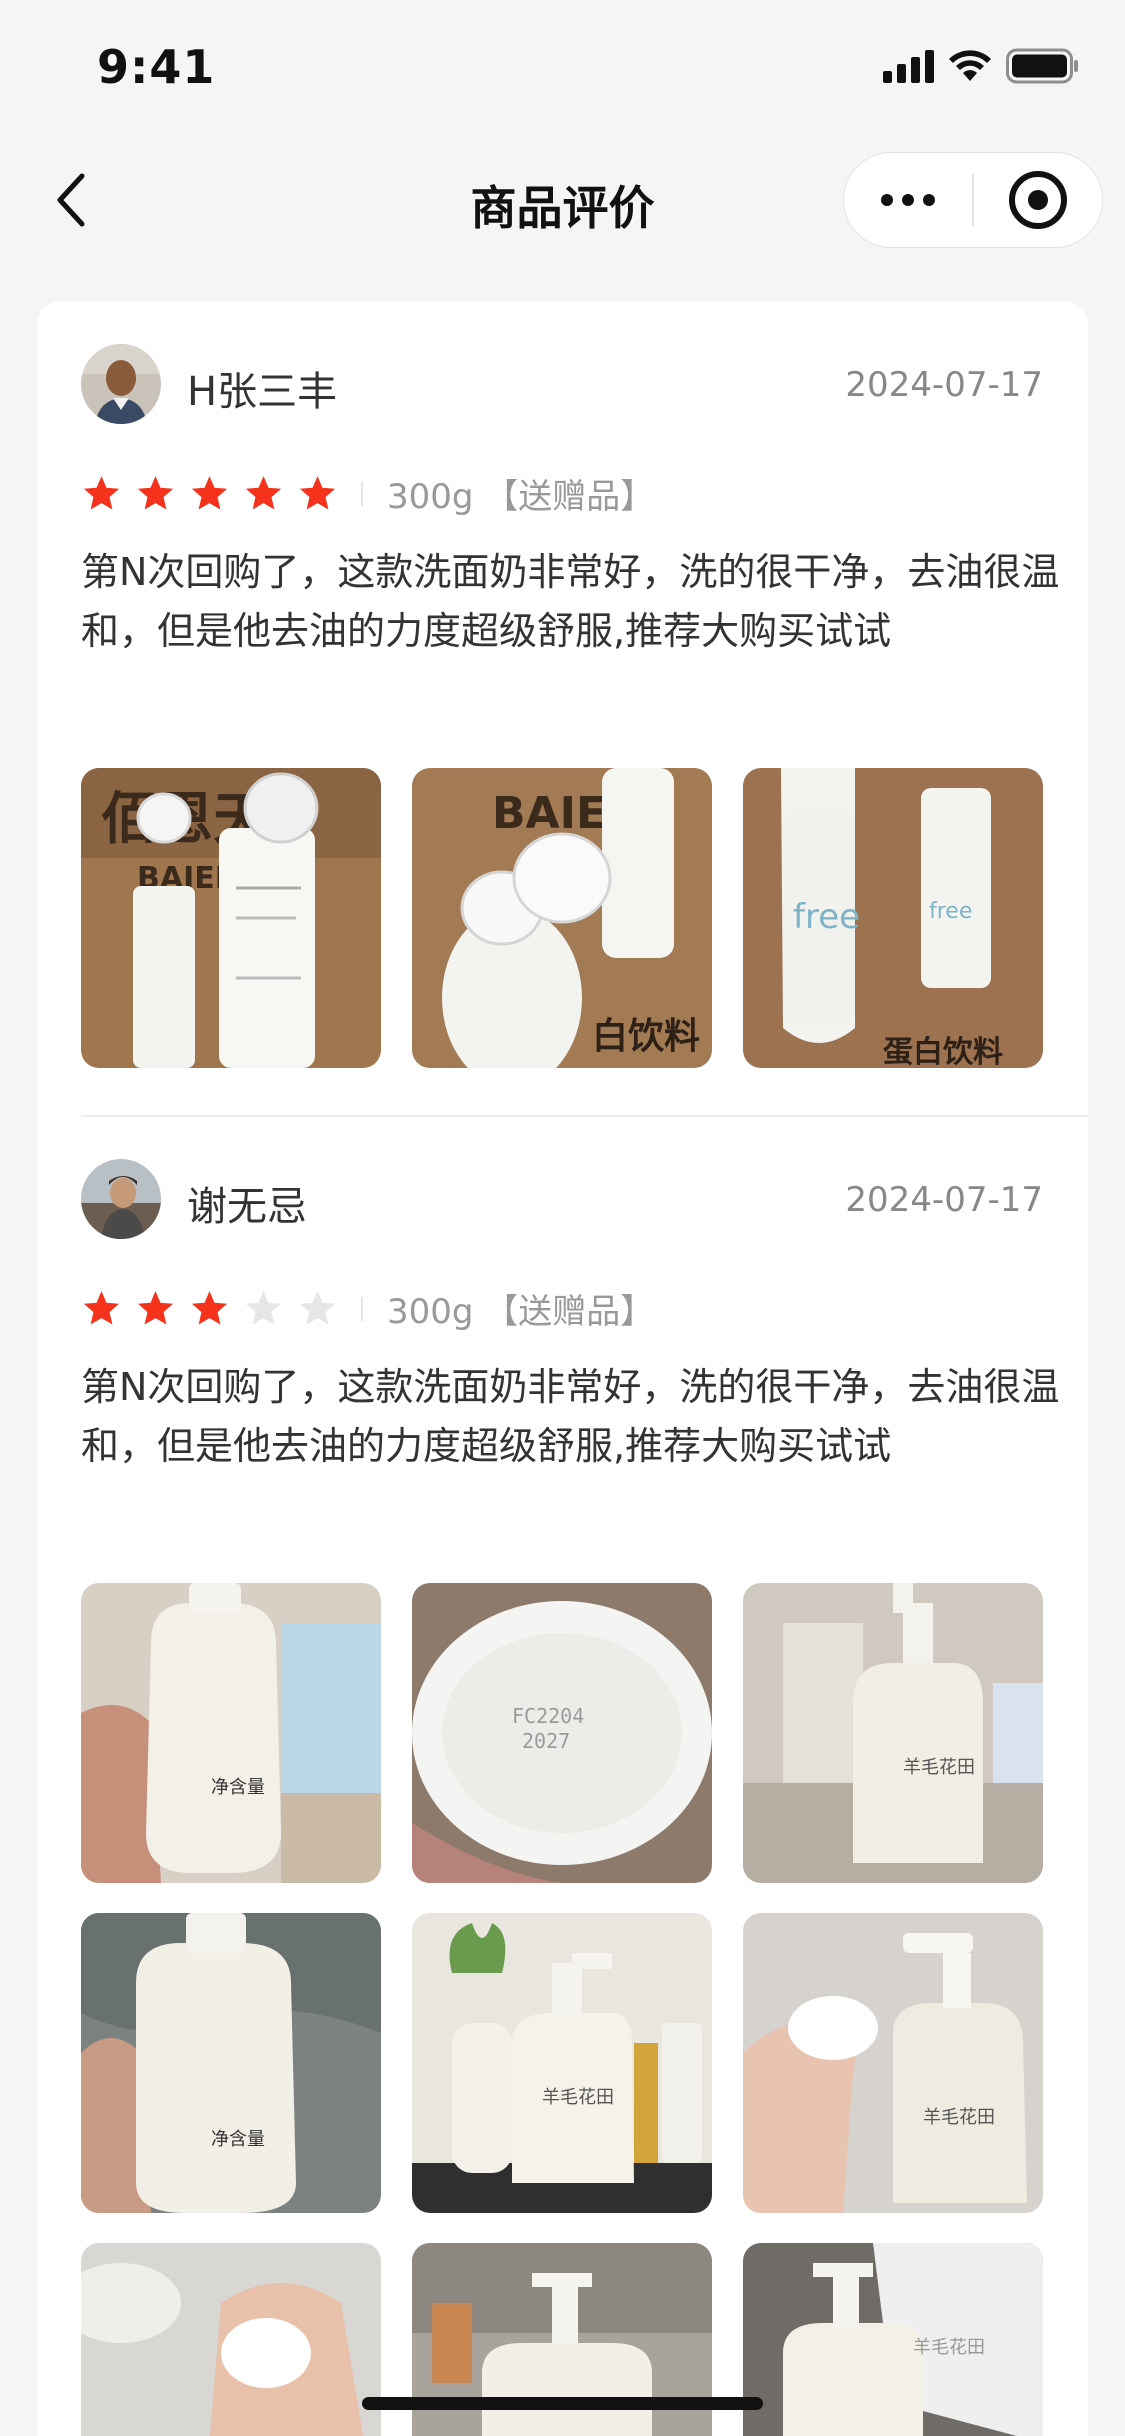 The image size is (1125, 2436). What do you see at coordinates (546, 1741) in the screenshot?
I see `svg-text: 2027` at bounding box center [546, 1741].